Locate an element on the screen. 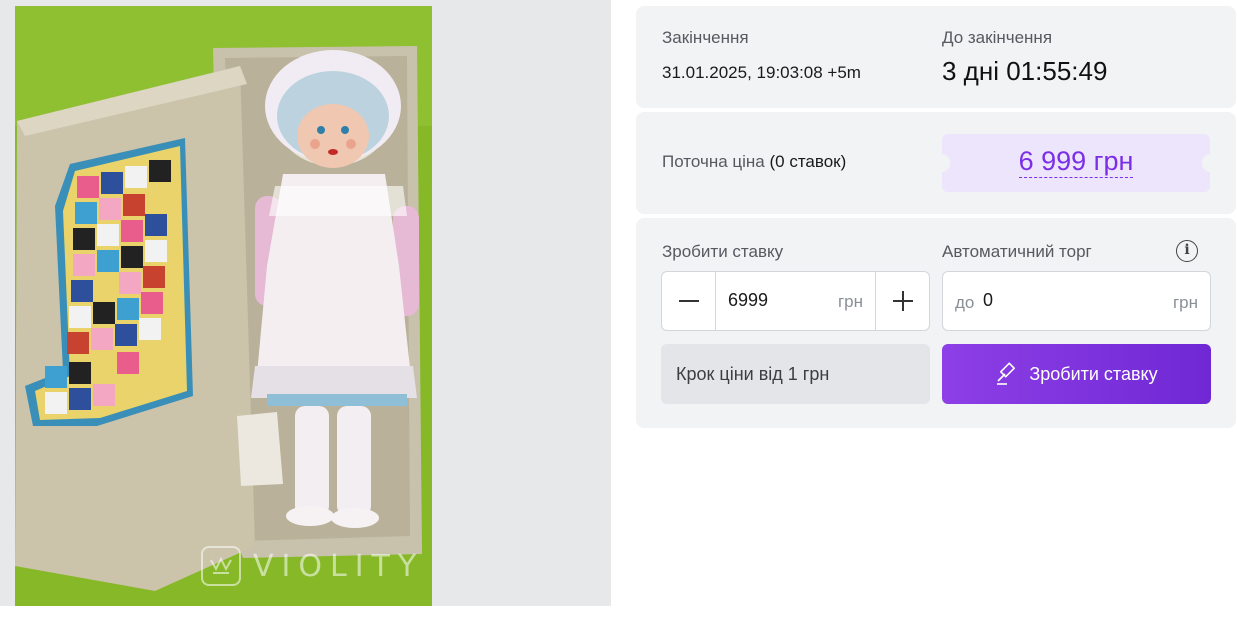  time-left-countdown: 3 дні 01:55:49 is located at coordinates (1025, 71).